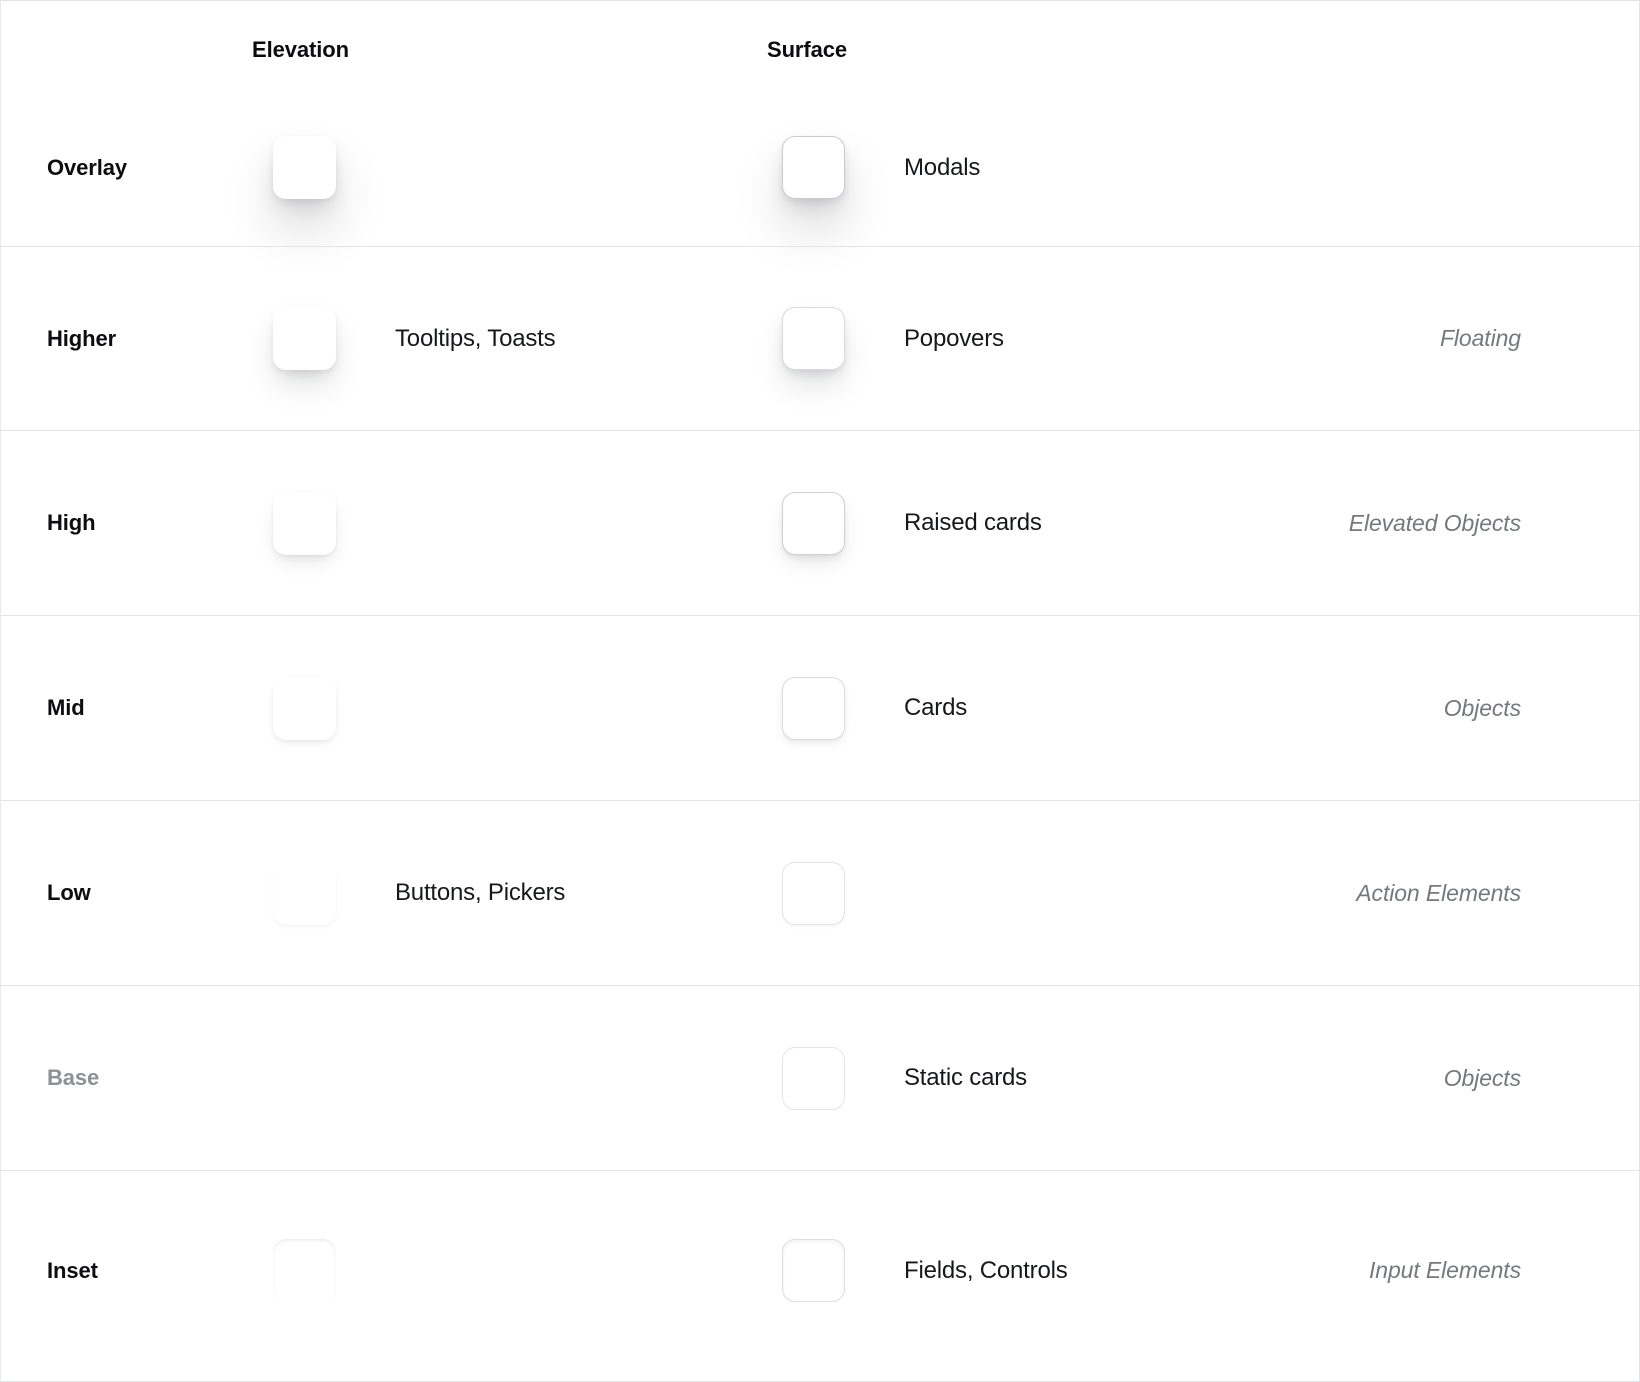 The width and height of the screenshot is (1640, 1382). What do you see at coordinates (807, 49) in the screenshot?
I see `column-header-surface: Surface` at bounding box center [807, 49].